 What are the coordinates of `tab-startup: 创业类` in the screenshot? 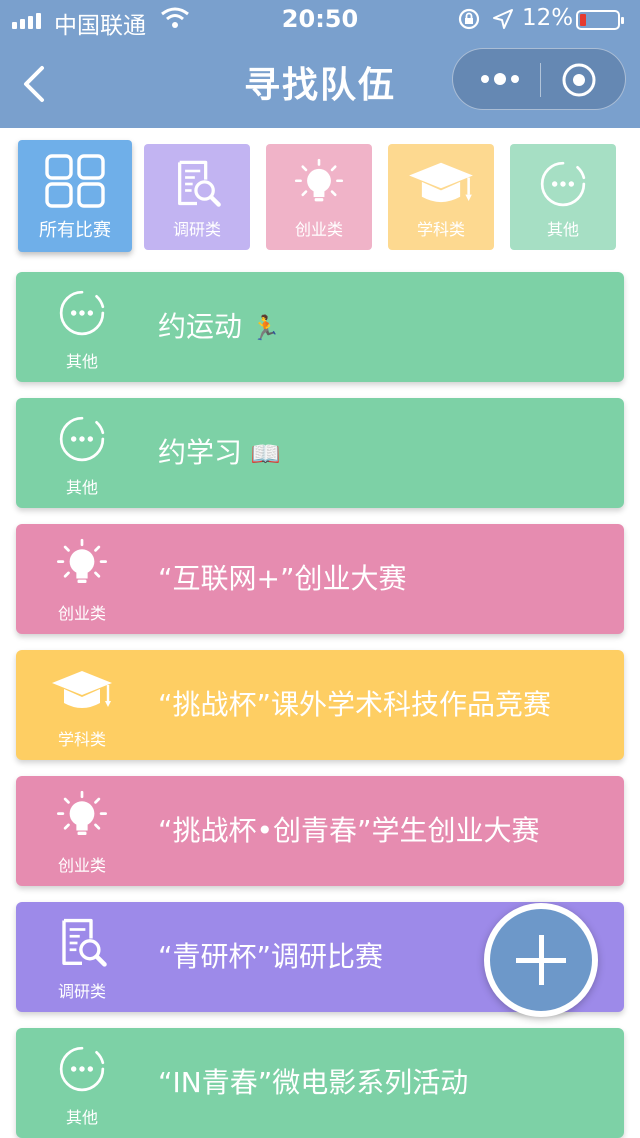 It's located at (319, 197).